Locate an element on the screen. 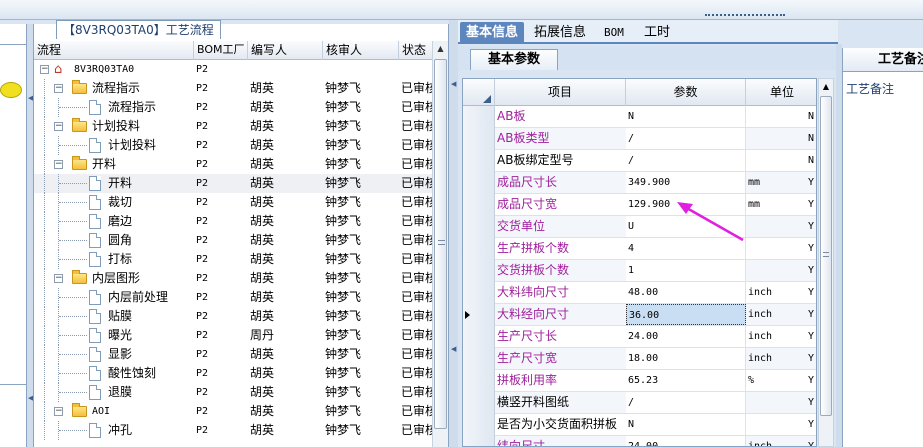 This screenshot has width=923, height=447. param-row: 成品尺寸宽 129.900 mm Y is located at coordinates (639, 205).